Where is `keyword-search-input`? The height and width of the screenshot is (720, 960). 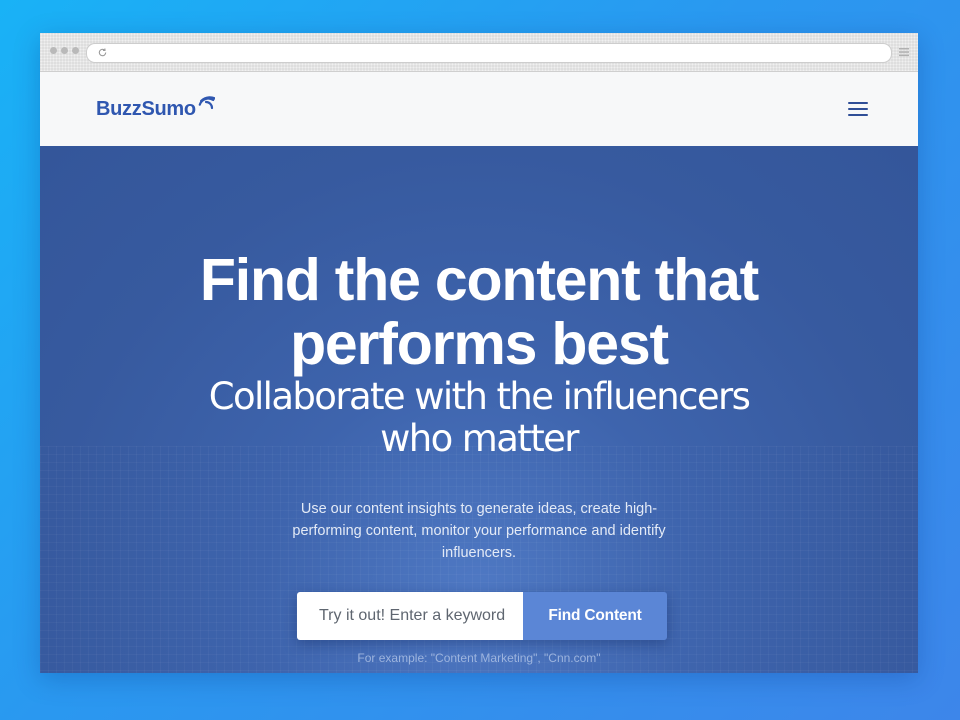
keyword-search-input is located at coordinates (410, 616).